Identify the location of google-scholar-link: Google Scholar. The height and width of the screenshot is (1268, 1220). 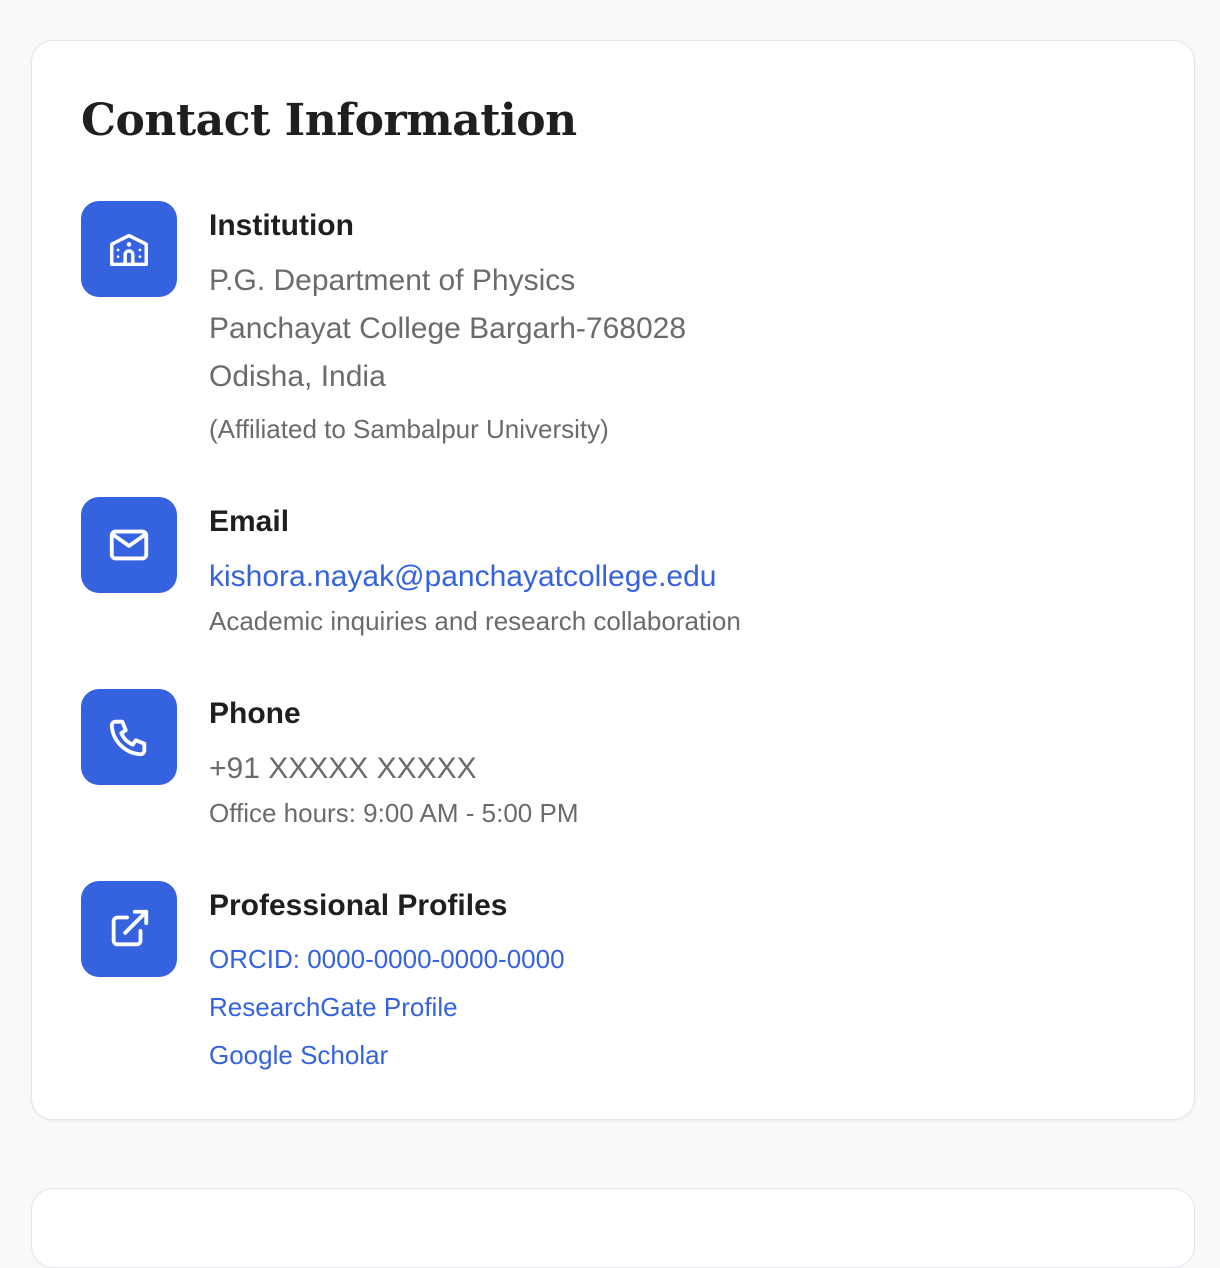
(659, 1055).